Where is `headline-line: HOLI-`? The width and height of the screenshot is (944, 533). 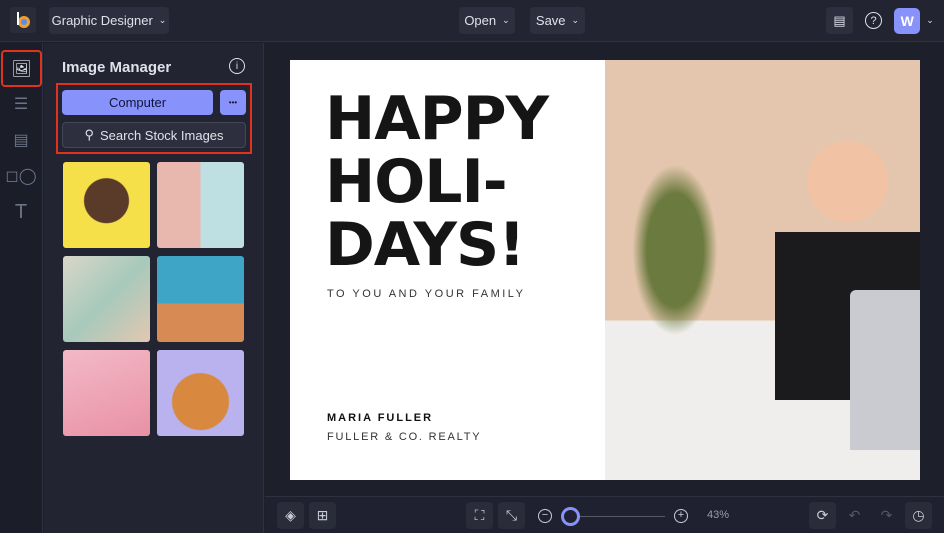
headline-line: HOLI- is located at coordinates (416, 182).